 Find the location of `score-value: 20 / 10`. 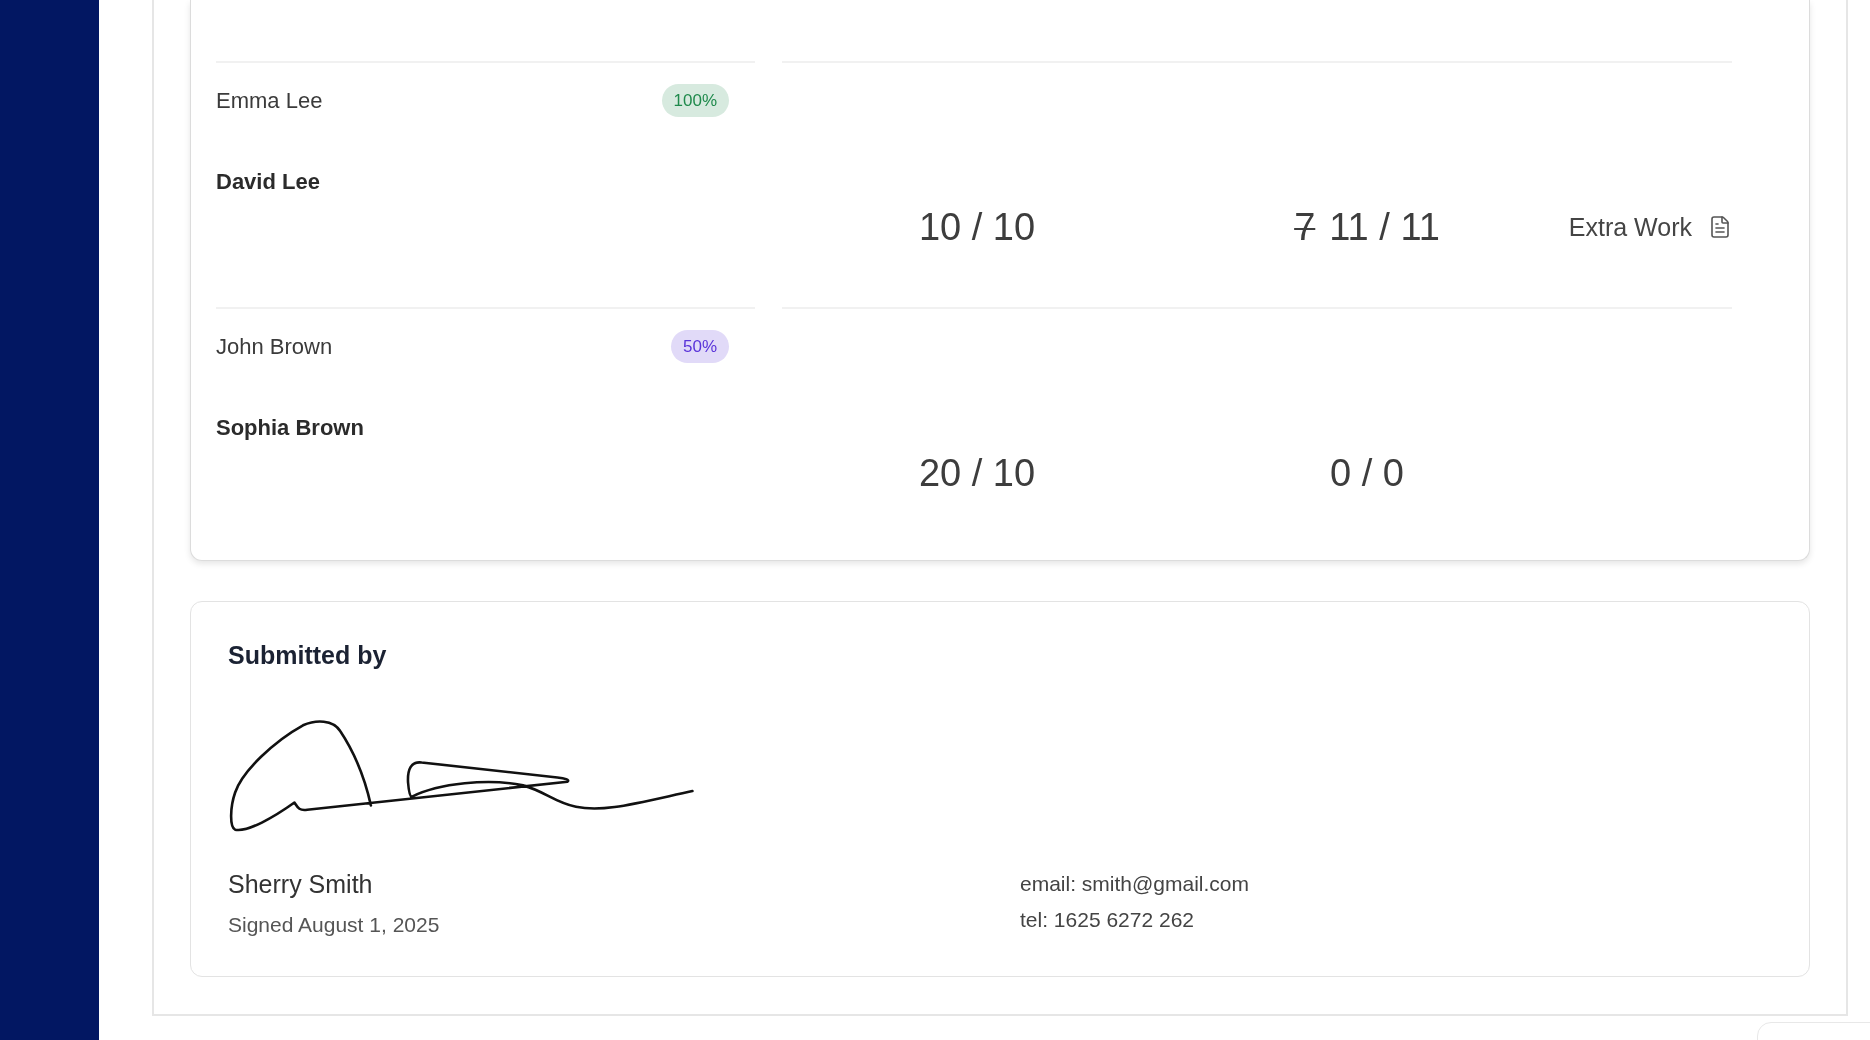

score-value: 20 / 10 is located at coordinates (977, 473).